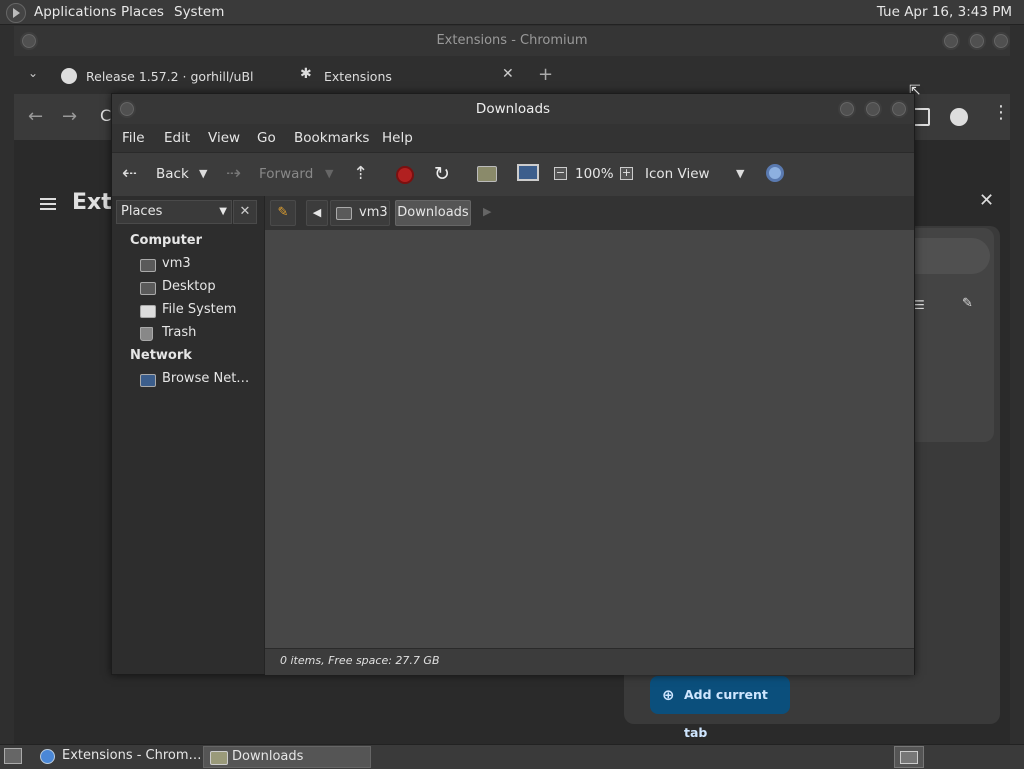 The height and width of the screenshot is (769, 1024). What do you see at coordinates (161, 355) in the screenshot?
I see `sidebar-heading-network: Network` at bounding box center [161, 355].